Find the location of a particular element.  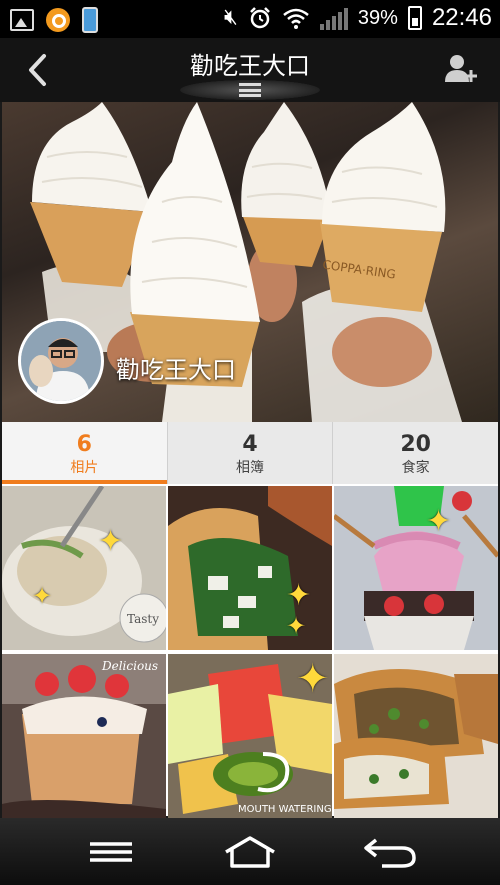

menu-handle is located at coordinates (250, 90).